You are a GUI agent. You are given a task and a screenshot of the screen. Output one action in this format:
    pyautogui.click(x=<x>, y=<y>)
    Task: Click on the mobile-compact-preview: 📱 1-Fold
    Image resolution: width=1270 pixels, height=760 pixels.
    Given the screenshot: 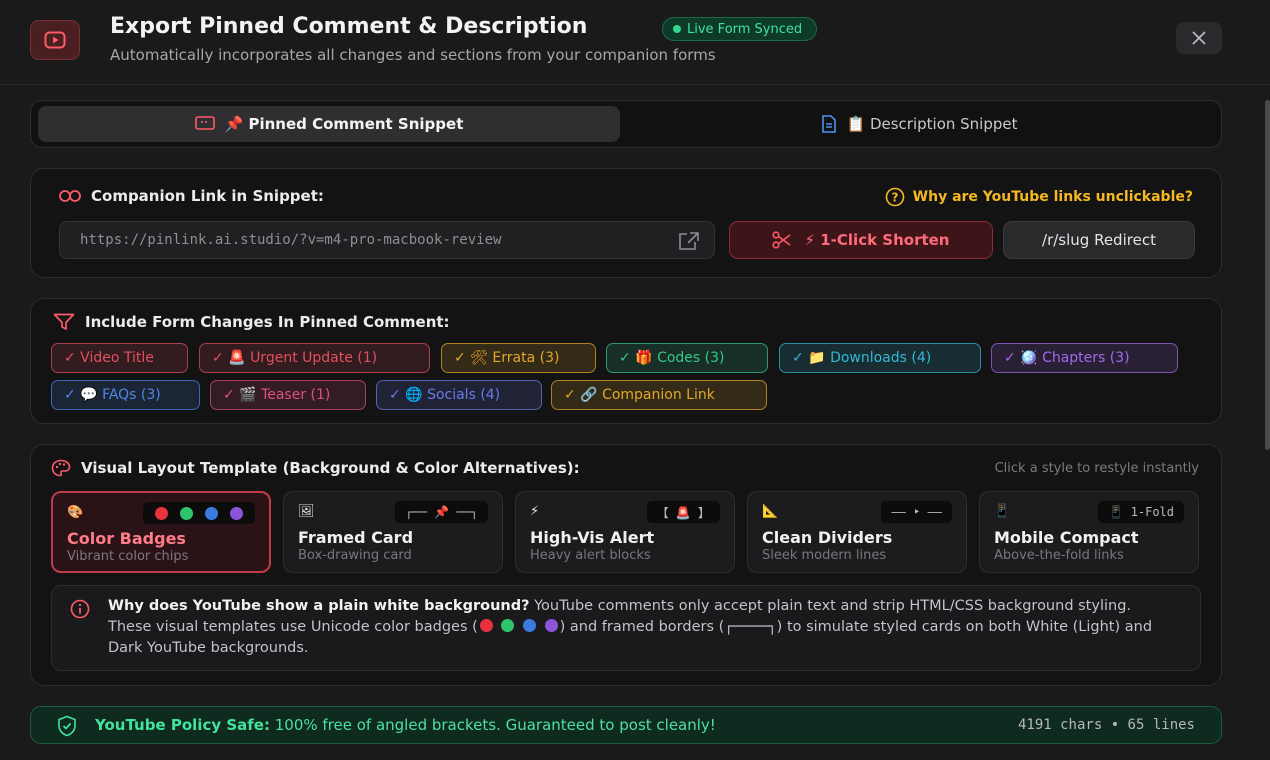 What is the action you would take?
    pyautogui.click(x=1141, y=512)
    